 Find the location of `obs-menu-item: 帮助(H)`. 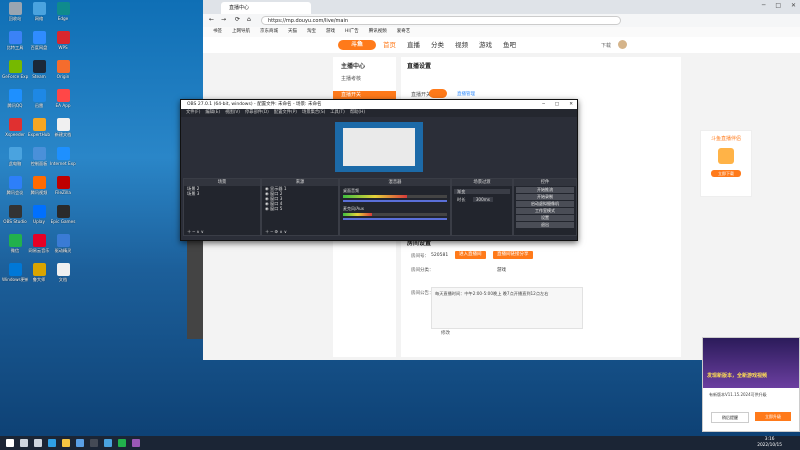

obs-menu-item: 帮助(H) is located at coordinates (357, 112).